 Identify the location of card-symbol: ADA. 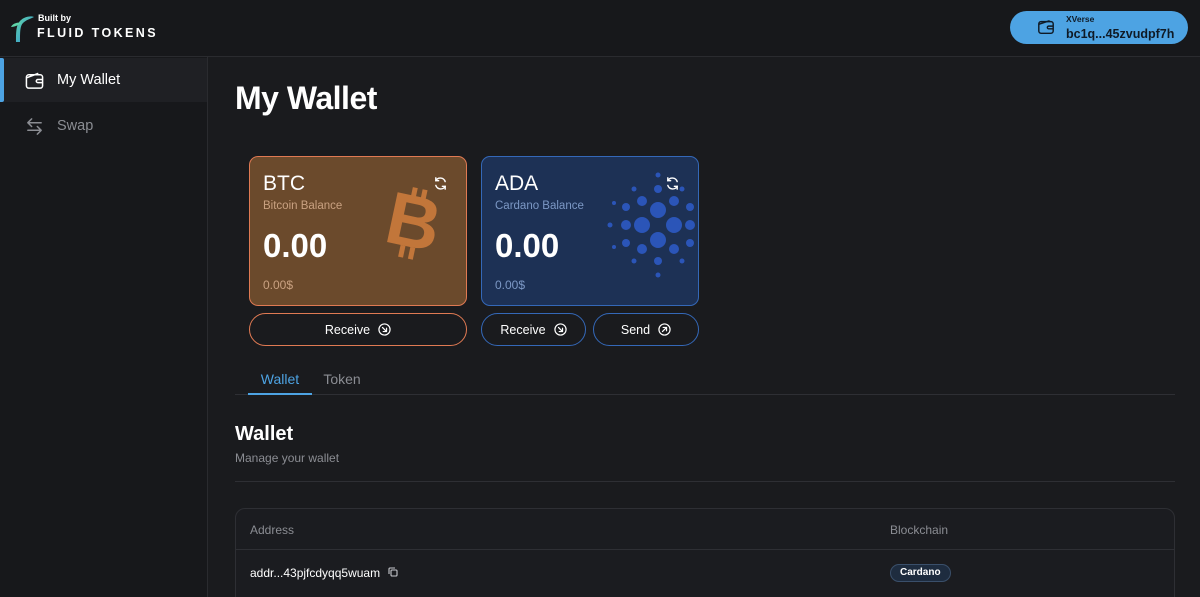
(517, 183).